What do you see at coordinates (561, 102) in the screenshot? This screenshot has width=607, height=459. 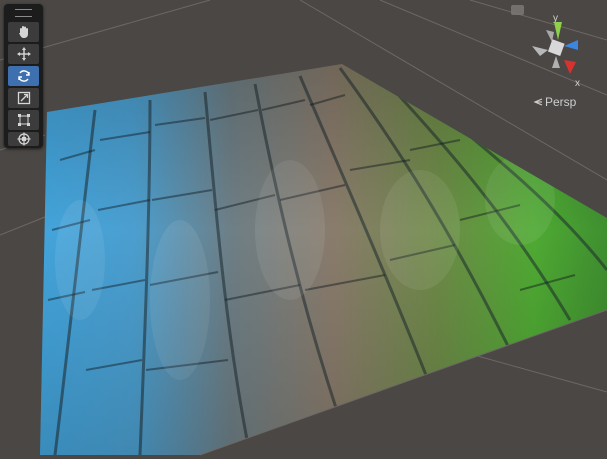 I see `projection-label: Persp` at bounding box center [561, 102].